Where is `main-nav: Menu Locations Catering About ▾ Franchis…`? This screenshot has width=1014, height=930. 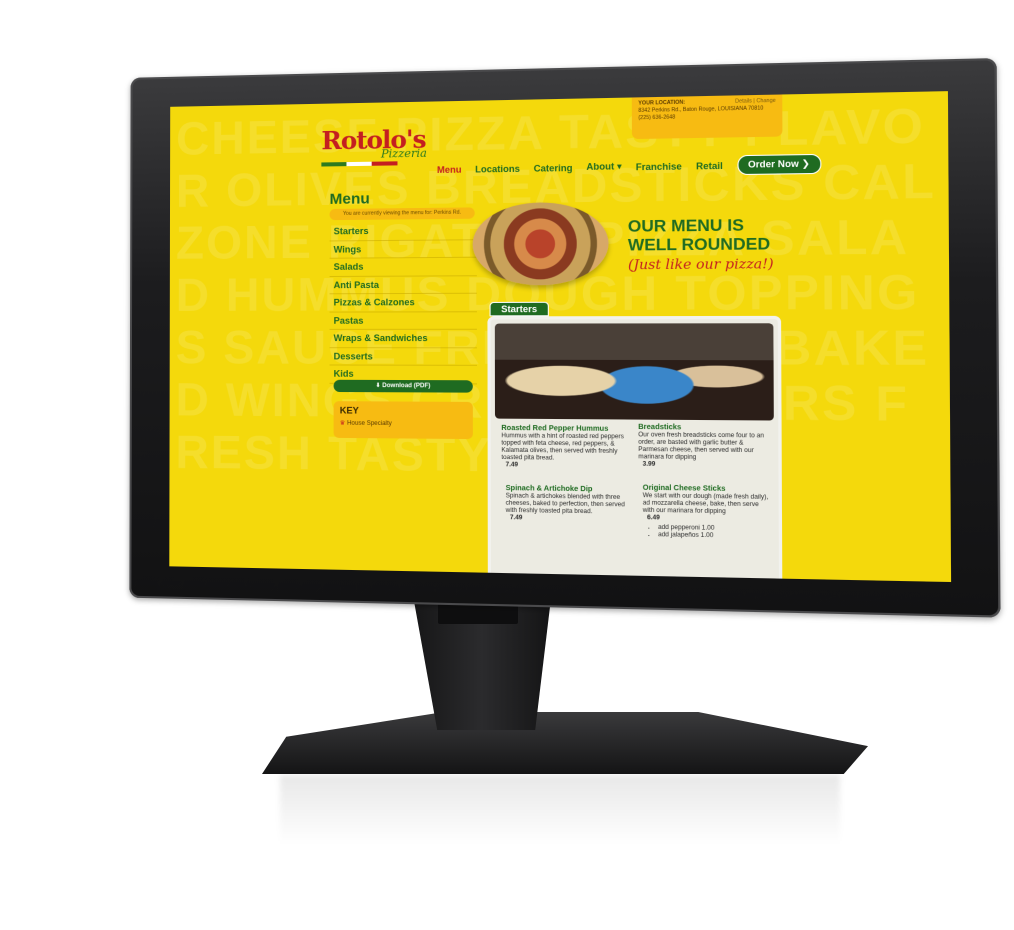 main-nav: Menu Locations Catering About ▾ Franchis… is located at coordinates (629, 166).